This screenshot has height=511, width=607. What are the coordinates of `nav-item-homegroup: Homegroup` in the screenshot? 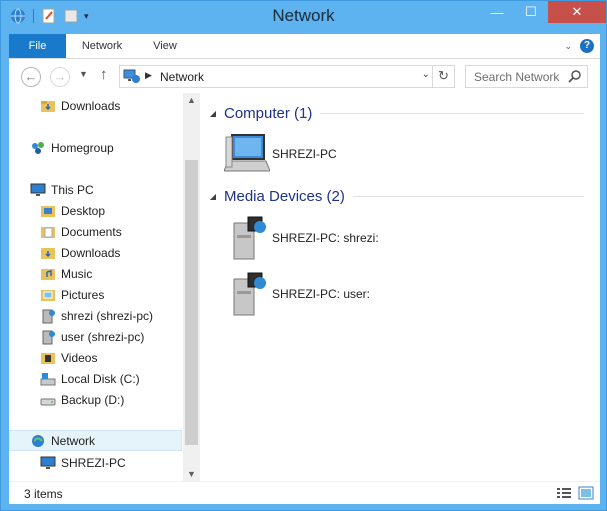 It's located at (95, 147).